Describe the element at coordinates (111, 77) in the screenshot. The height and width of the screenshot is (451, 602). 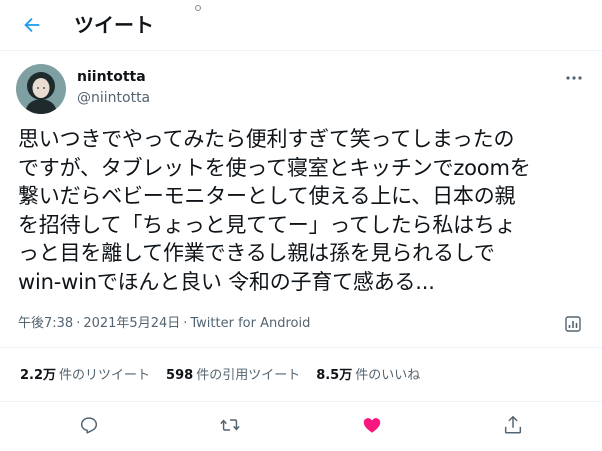
I see `display-name: niintotta` at that location.